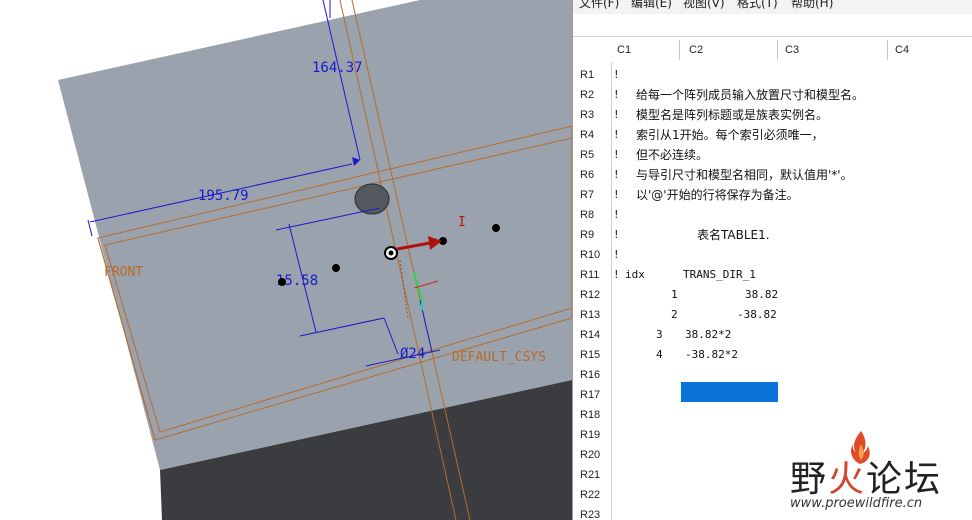 Image resolution: width=972 pixels, height=520 pixels. Describe the element at coordinates (635, 274) in the screenshot. I see `table-header-idx: idx` at that location.